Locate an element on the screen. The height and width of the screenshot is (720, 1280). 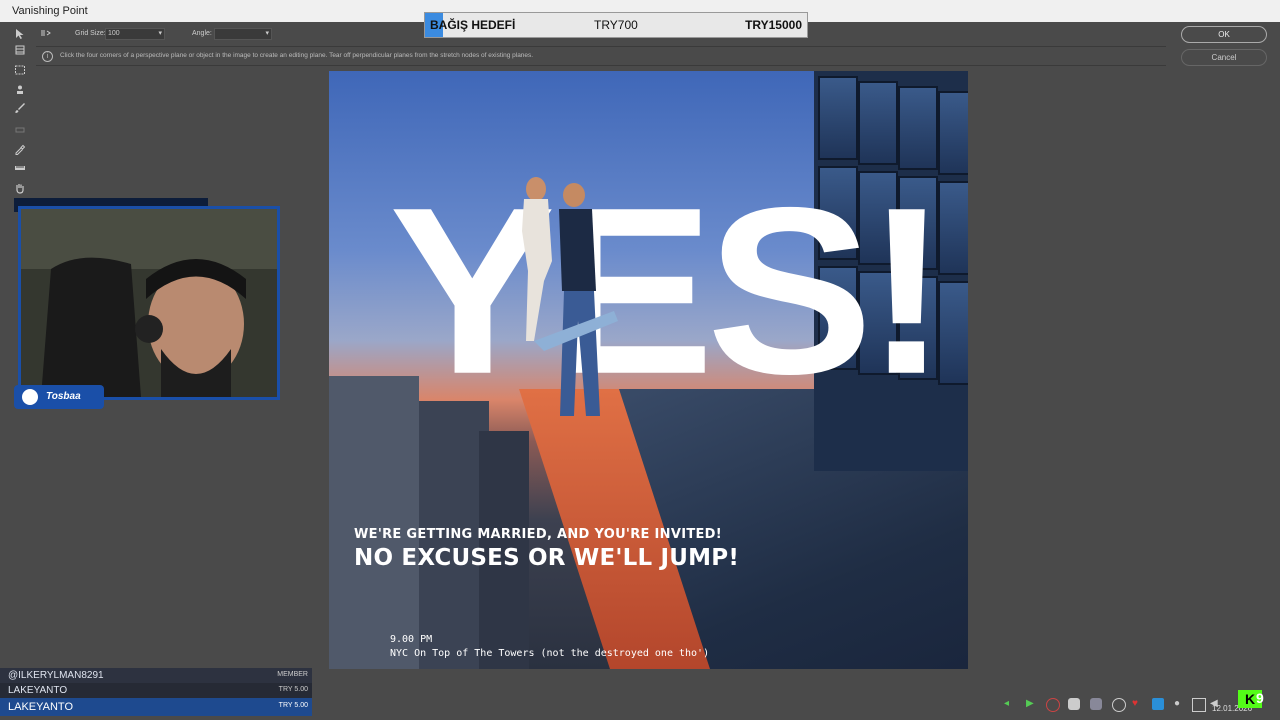
stamp-icon is located at coordinates (20, 90).